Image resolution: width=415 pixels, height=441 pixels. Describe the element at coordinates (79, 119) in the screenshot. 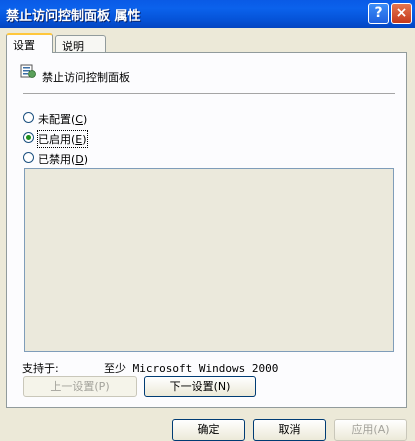

I see `accelerator-key: C` at that location.